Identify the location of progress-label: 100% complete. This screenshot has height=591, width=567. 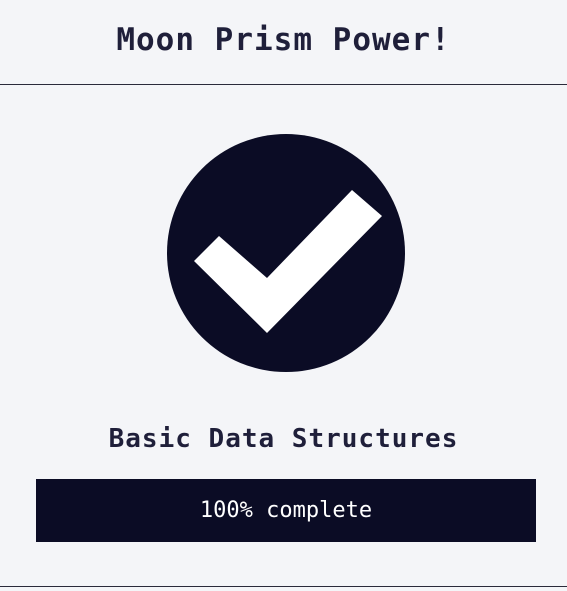
(286, 510).